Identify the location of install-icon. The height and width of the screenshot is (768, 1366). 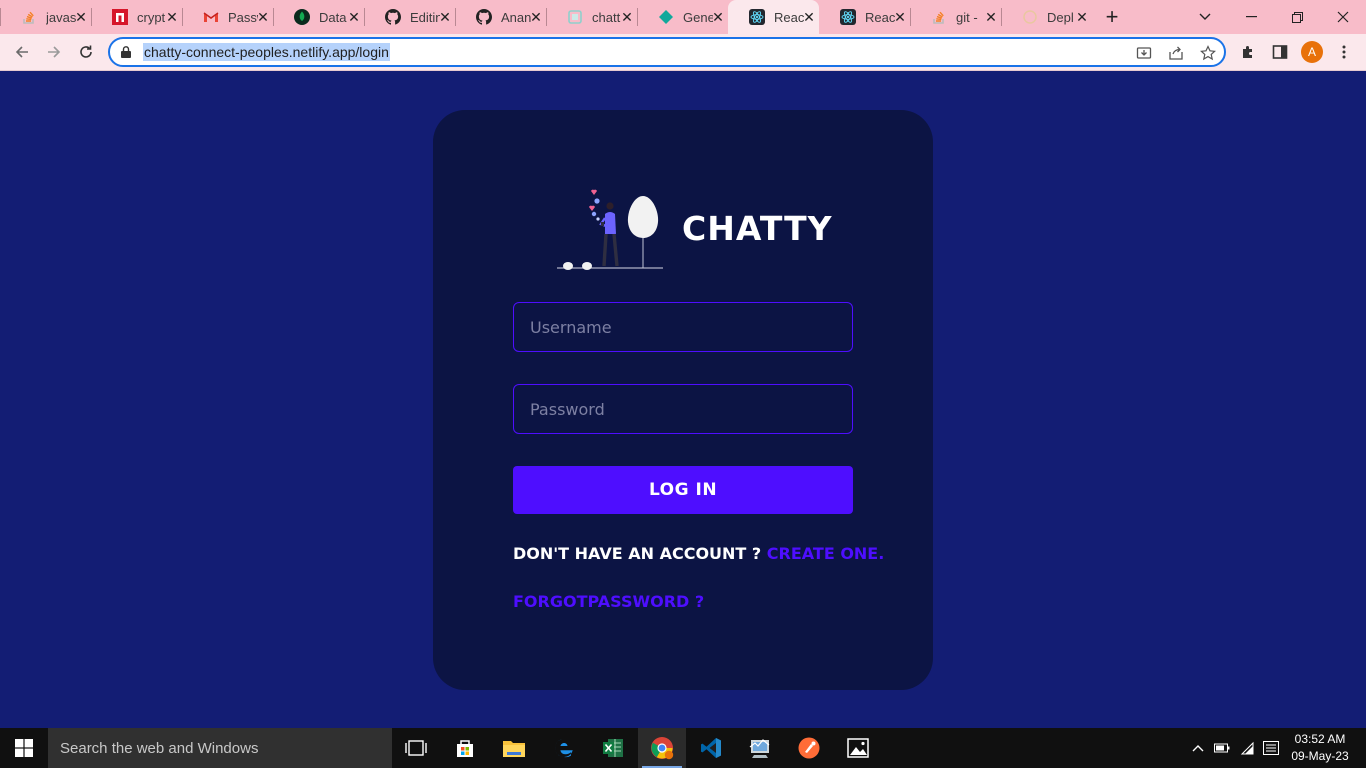
(1144, 53).